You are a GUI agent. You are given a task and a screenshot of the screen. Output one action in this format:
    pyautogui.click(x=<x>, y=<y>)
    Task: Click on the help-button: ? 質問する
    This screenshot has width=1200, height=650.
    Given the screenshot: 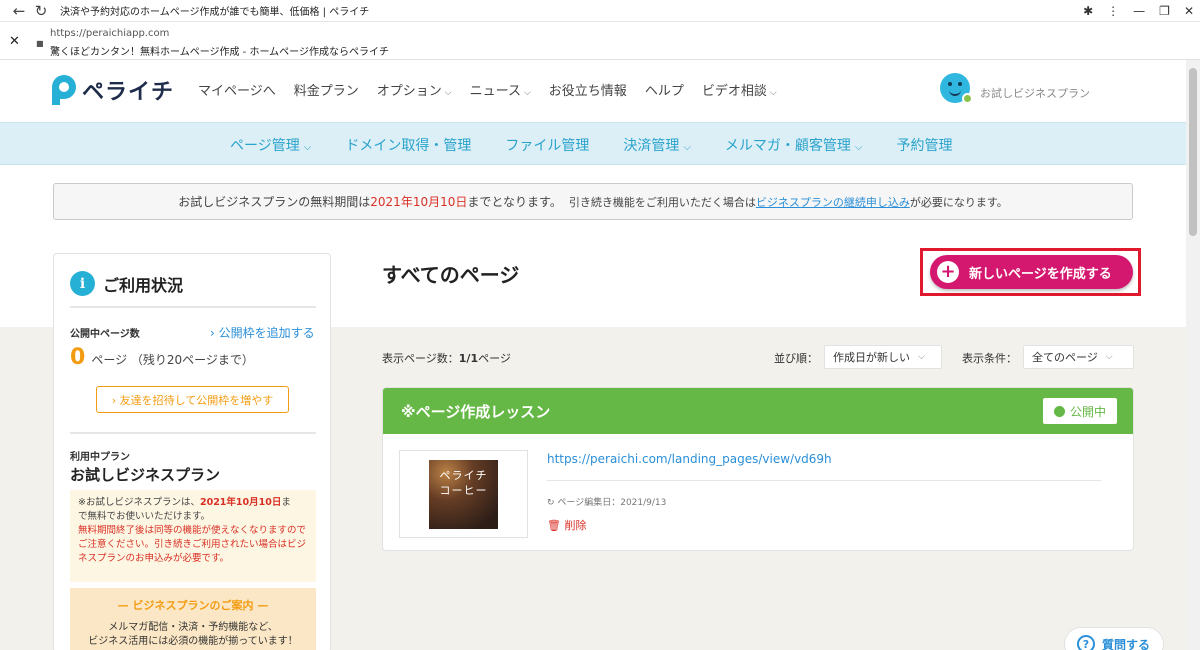 What is the action you would take?
    pyautogui.click(x=1114, y=638)
    